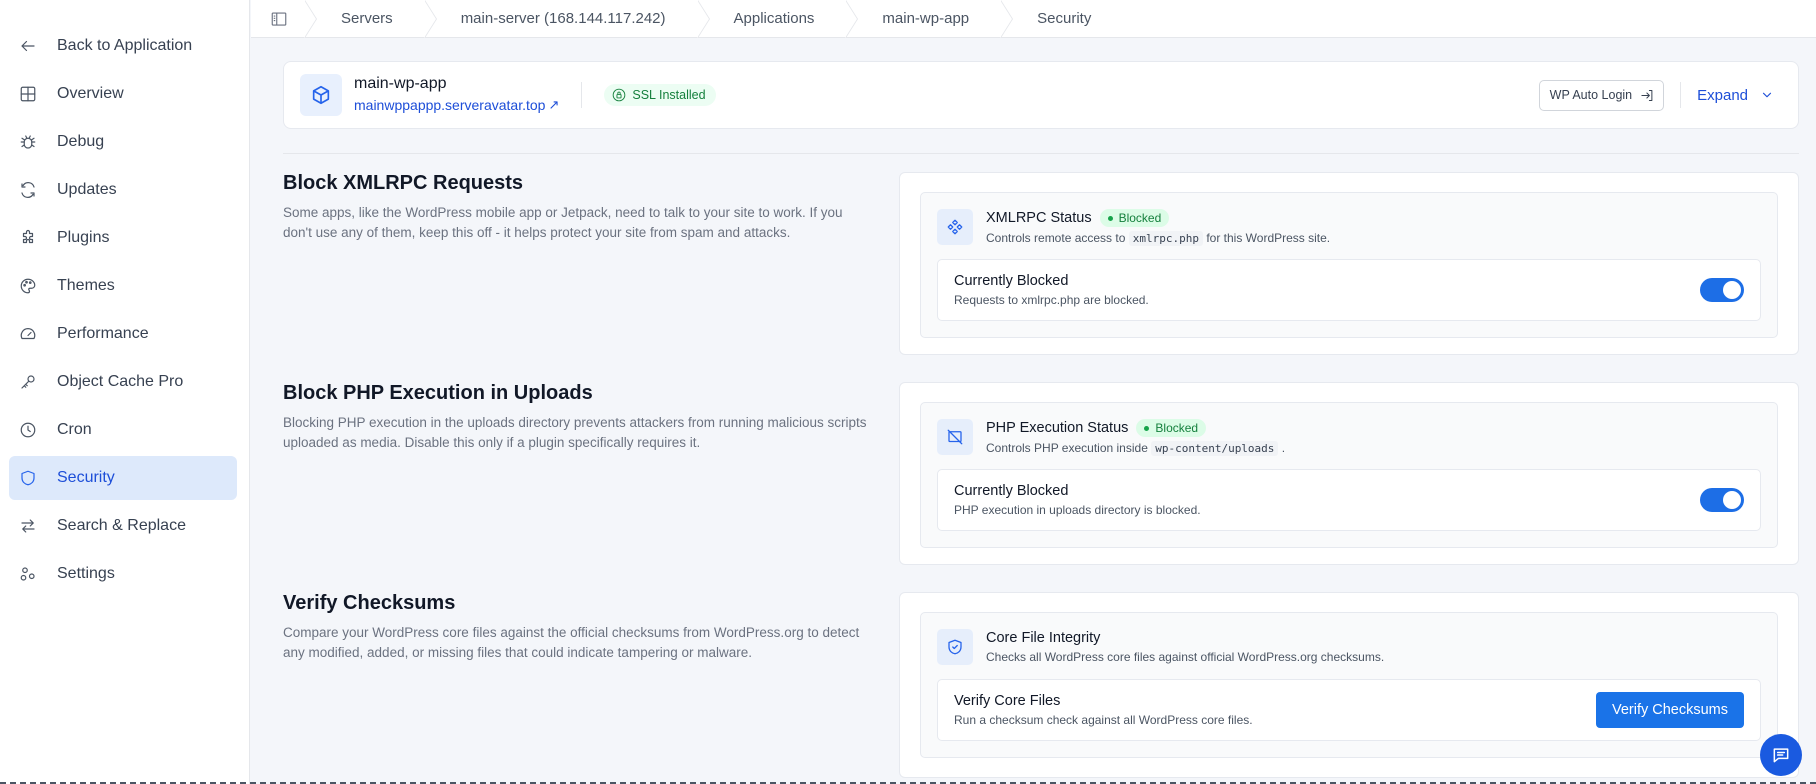 This screenshot has width=1816, height=784. I want to click on state-subtitle: Requests to xmlrpc.php are blocked., so click(1051, 300).